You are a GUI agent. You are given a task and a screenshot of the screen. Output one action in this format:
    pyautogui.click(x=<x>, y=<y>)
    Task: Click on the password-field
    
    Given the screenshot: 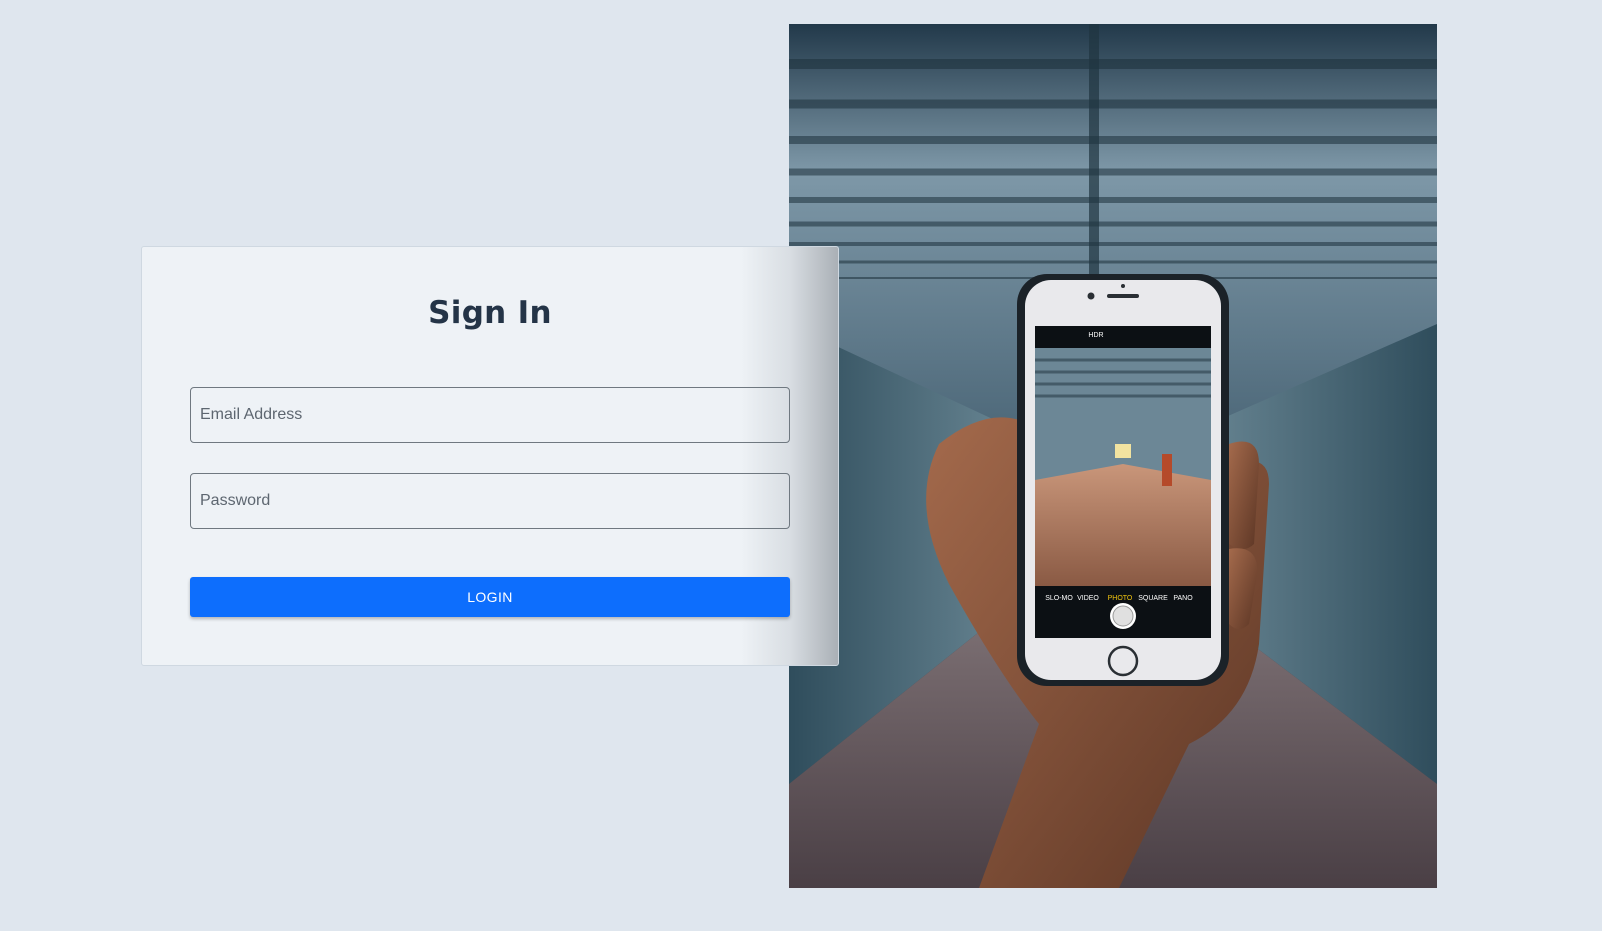 What is the action you would take?
    pyautogui.click(x=490, y=501)
    